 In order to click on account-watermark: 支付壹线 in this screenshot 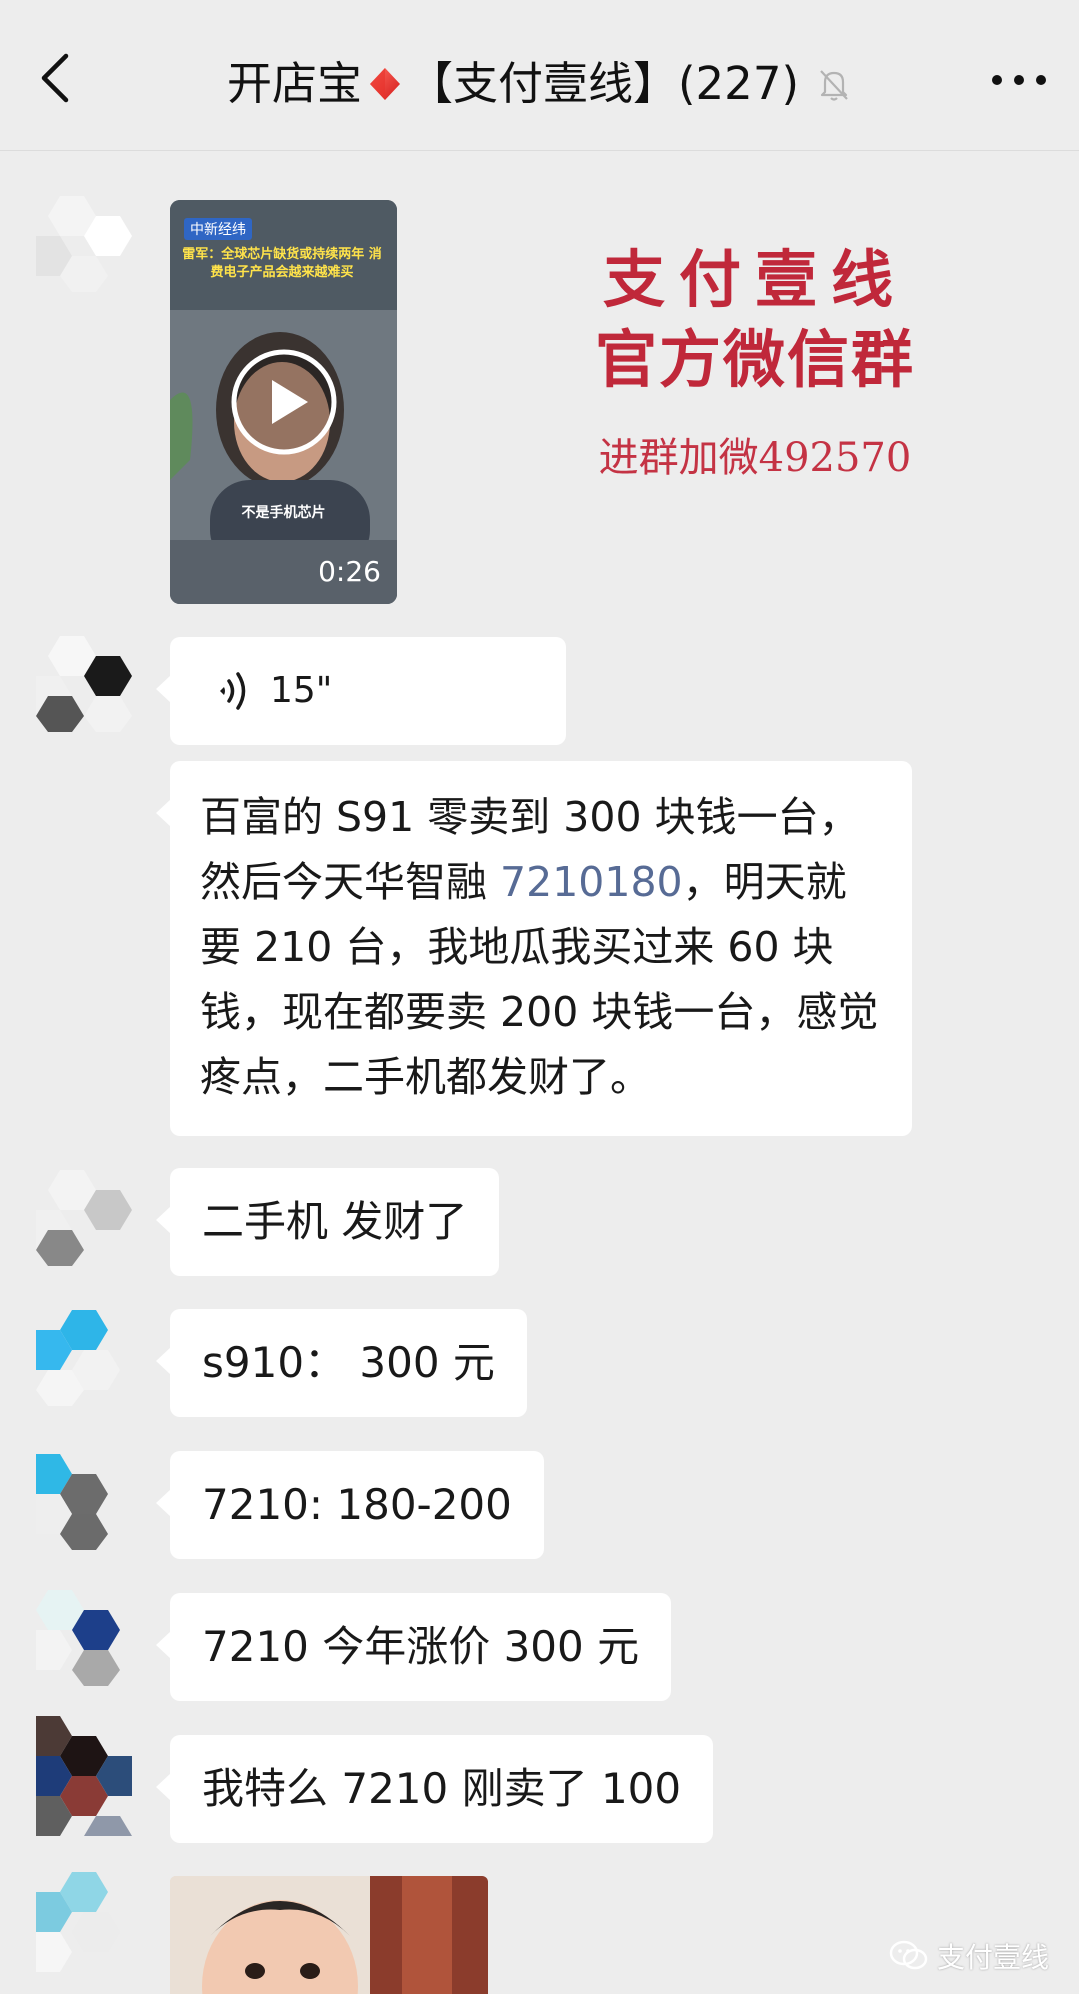, I will do `click(969, 1956)`.